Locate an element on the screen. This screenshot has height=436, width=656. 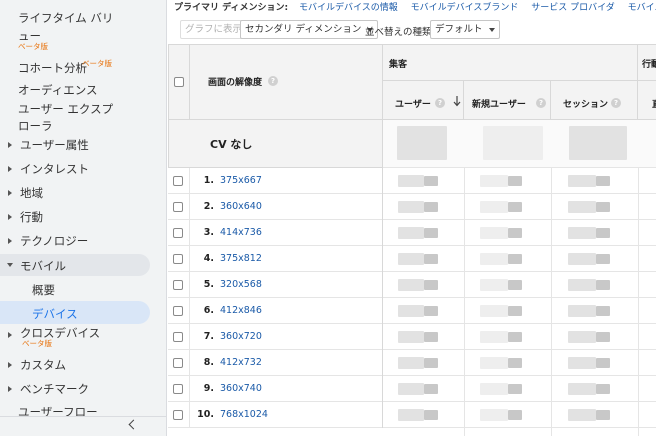
sidebar-scrollbar is located at coordinates (160, 208).